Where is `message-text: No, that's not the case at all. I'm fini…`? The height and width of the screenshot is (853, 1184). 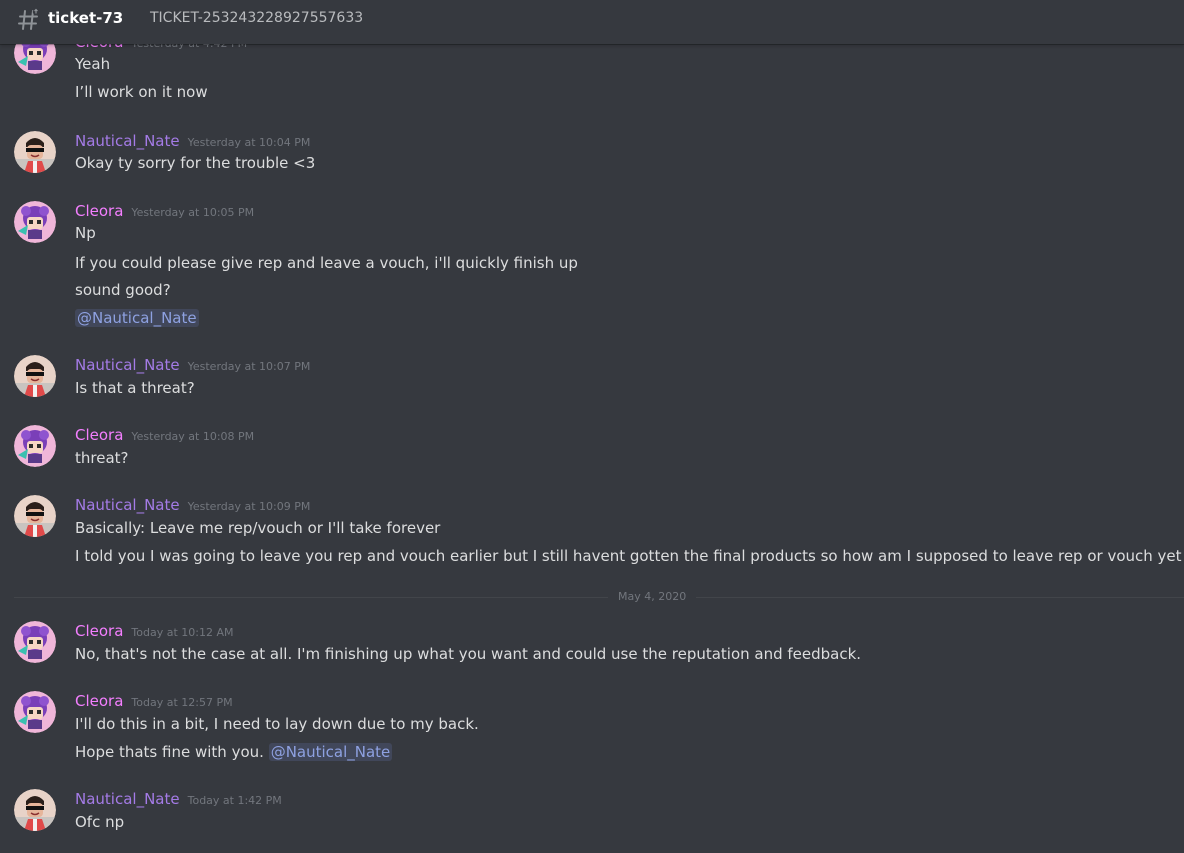
message-text: No, that's not the case at all. I'm fini… is located at coordinates (468, 654).